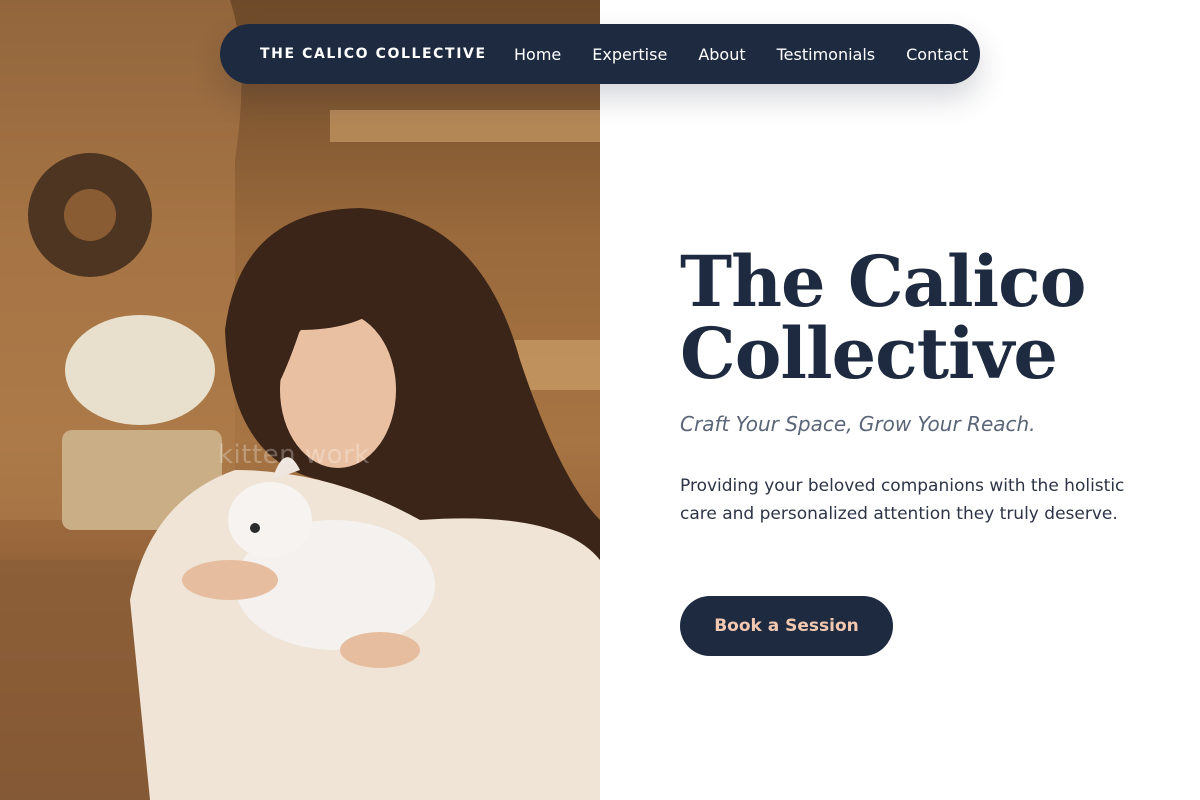 The width and height of the screenshot is (1200, 800). What do you see at coordinates (537, 54) in the screenshot?
I see `nav-link-home: Home` at bounding box center [537, 54].